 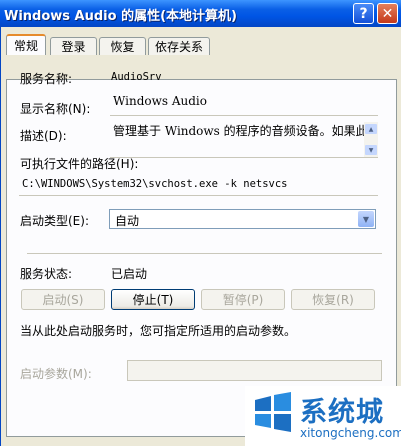 What do you see at coordinates (371, 129) in the screenshot?
I see `scroll-up-icon: ▲` at bounding box center [371, 129].